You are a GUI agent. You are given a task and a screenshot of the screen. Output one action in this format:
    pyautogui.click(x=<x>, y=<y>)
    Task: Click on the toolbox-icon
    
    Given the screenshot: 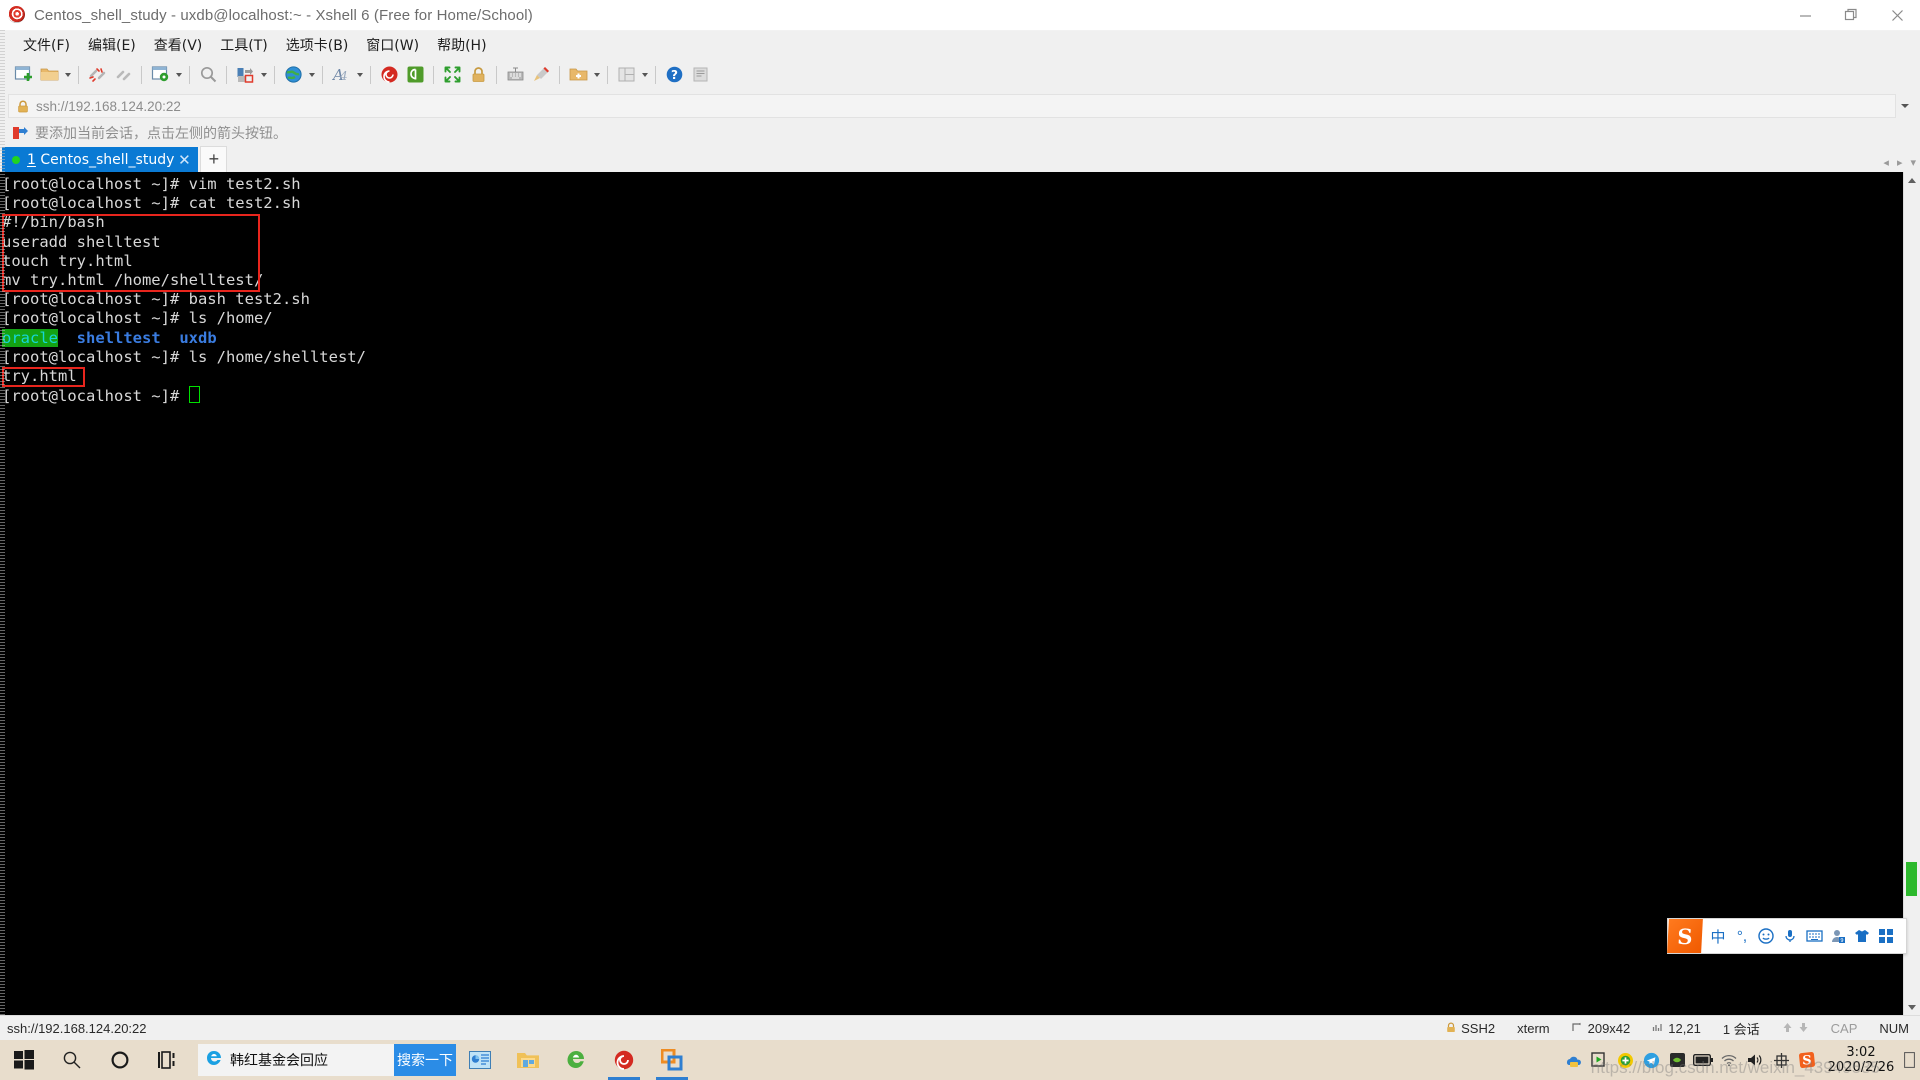 What is the action you would take?
    pyautogui.click(x=1886, y=936)
    